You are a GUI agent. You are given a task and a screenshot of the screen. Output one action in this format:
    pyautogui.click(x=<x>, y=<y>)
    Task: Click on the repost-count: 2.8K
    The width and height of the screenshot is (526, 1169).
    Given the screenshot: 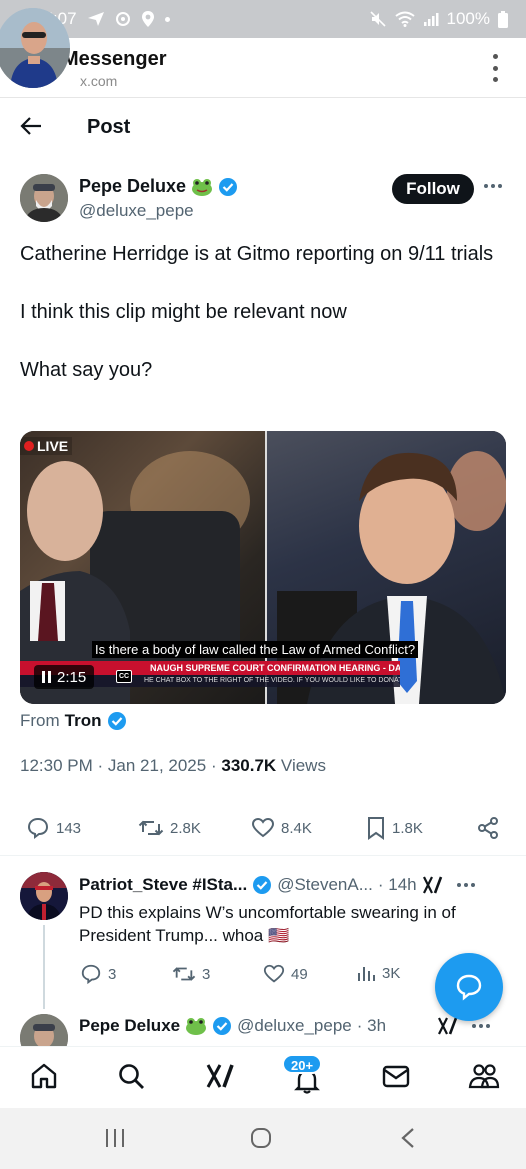 What is the action you would take?
    pyautogui.click(x=185, y=828)
    